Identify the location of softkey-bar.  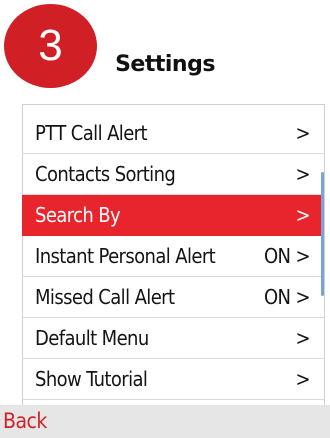
(165, 421).